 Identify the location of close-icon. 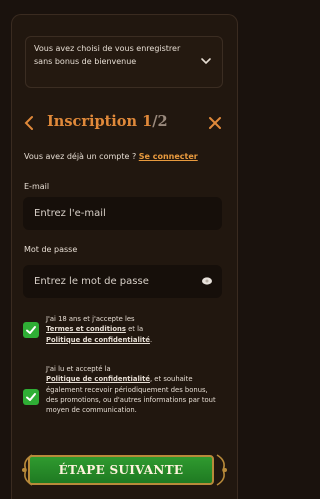
(215, 123).